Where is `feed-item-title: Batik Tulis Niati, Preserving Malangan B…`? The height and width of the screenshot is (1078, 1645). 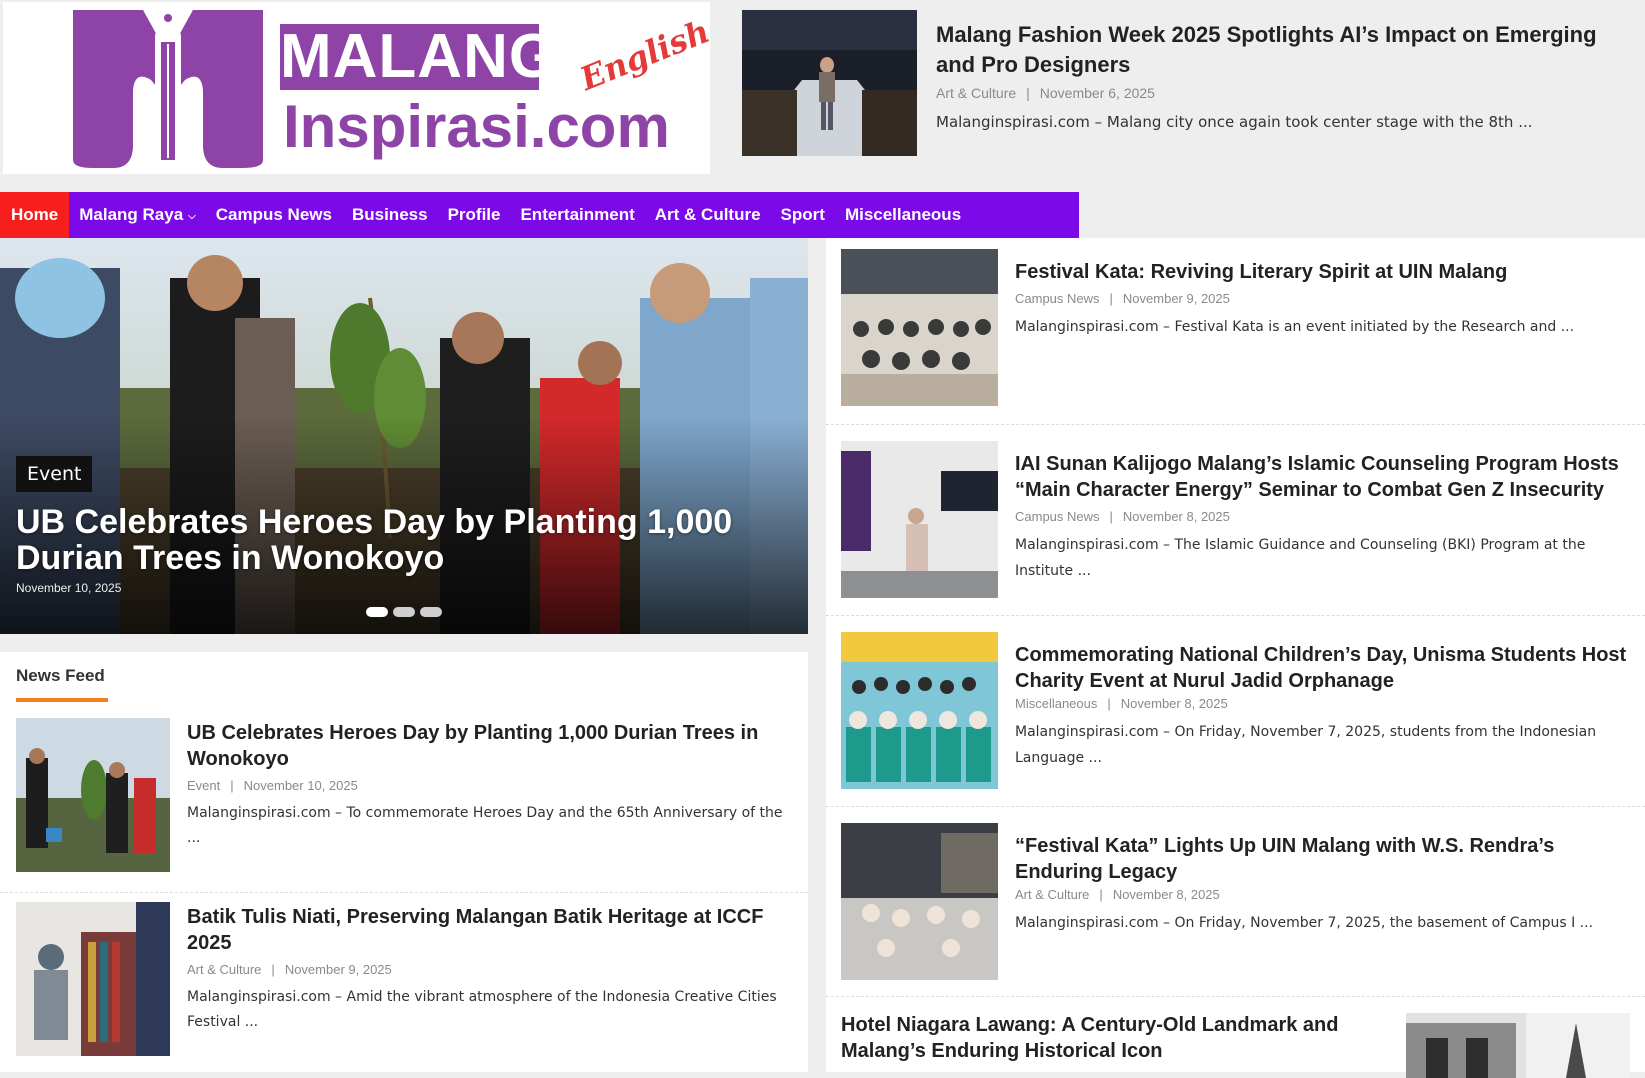
feed-item-title: Batik Tulis Niati, Preserving Malangan B… is located at coordinates (487, 930).